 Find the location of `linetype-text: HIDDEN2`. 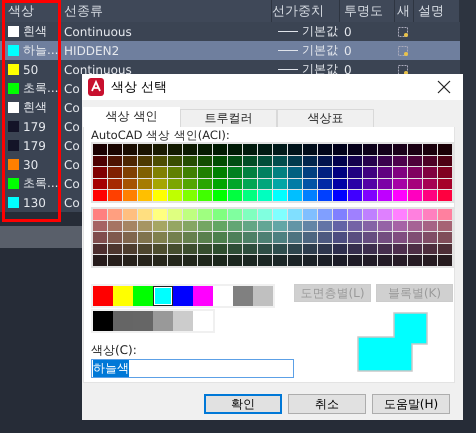

linetype-text: HIDDEN2 is located at coordinates (92, 51).